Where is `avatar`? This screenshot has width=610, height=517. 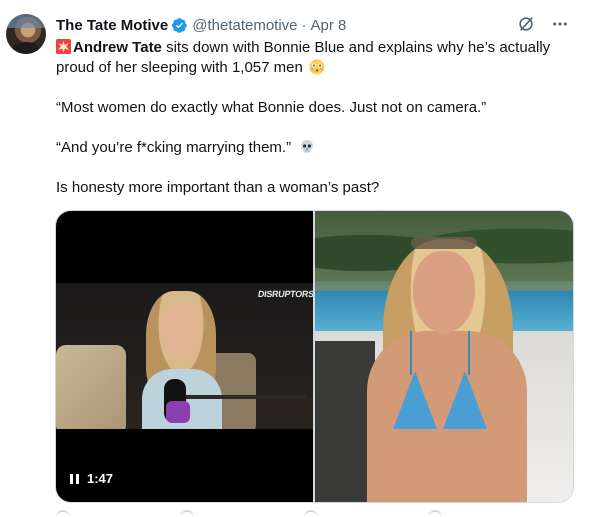 avatar is located at coordinates (26, 34).